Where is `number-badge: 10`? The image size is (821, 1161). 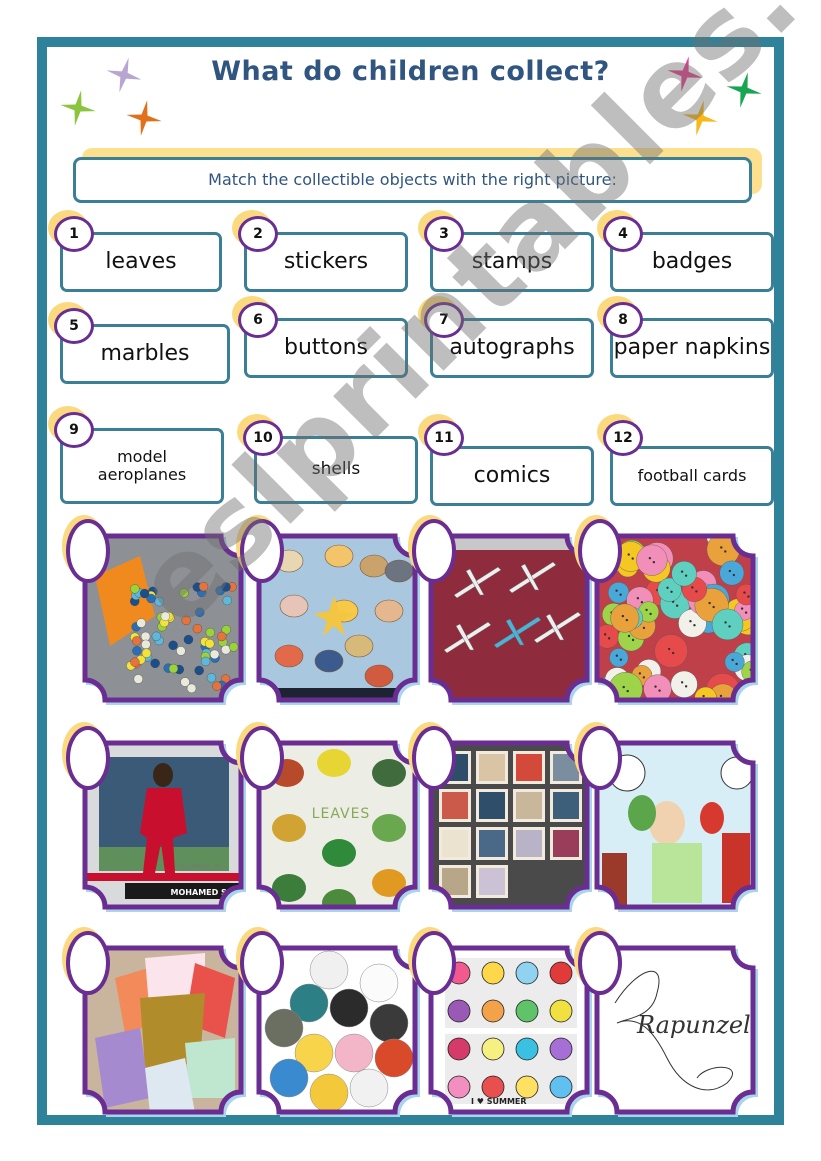
number-badge: 10 is located at coordinates (260, 435).